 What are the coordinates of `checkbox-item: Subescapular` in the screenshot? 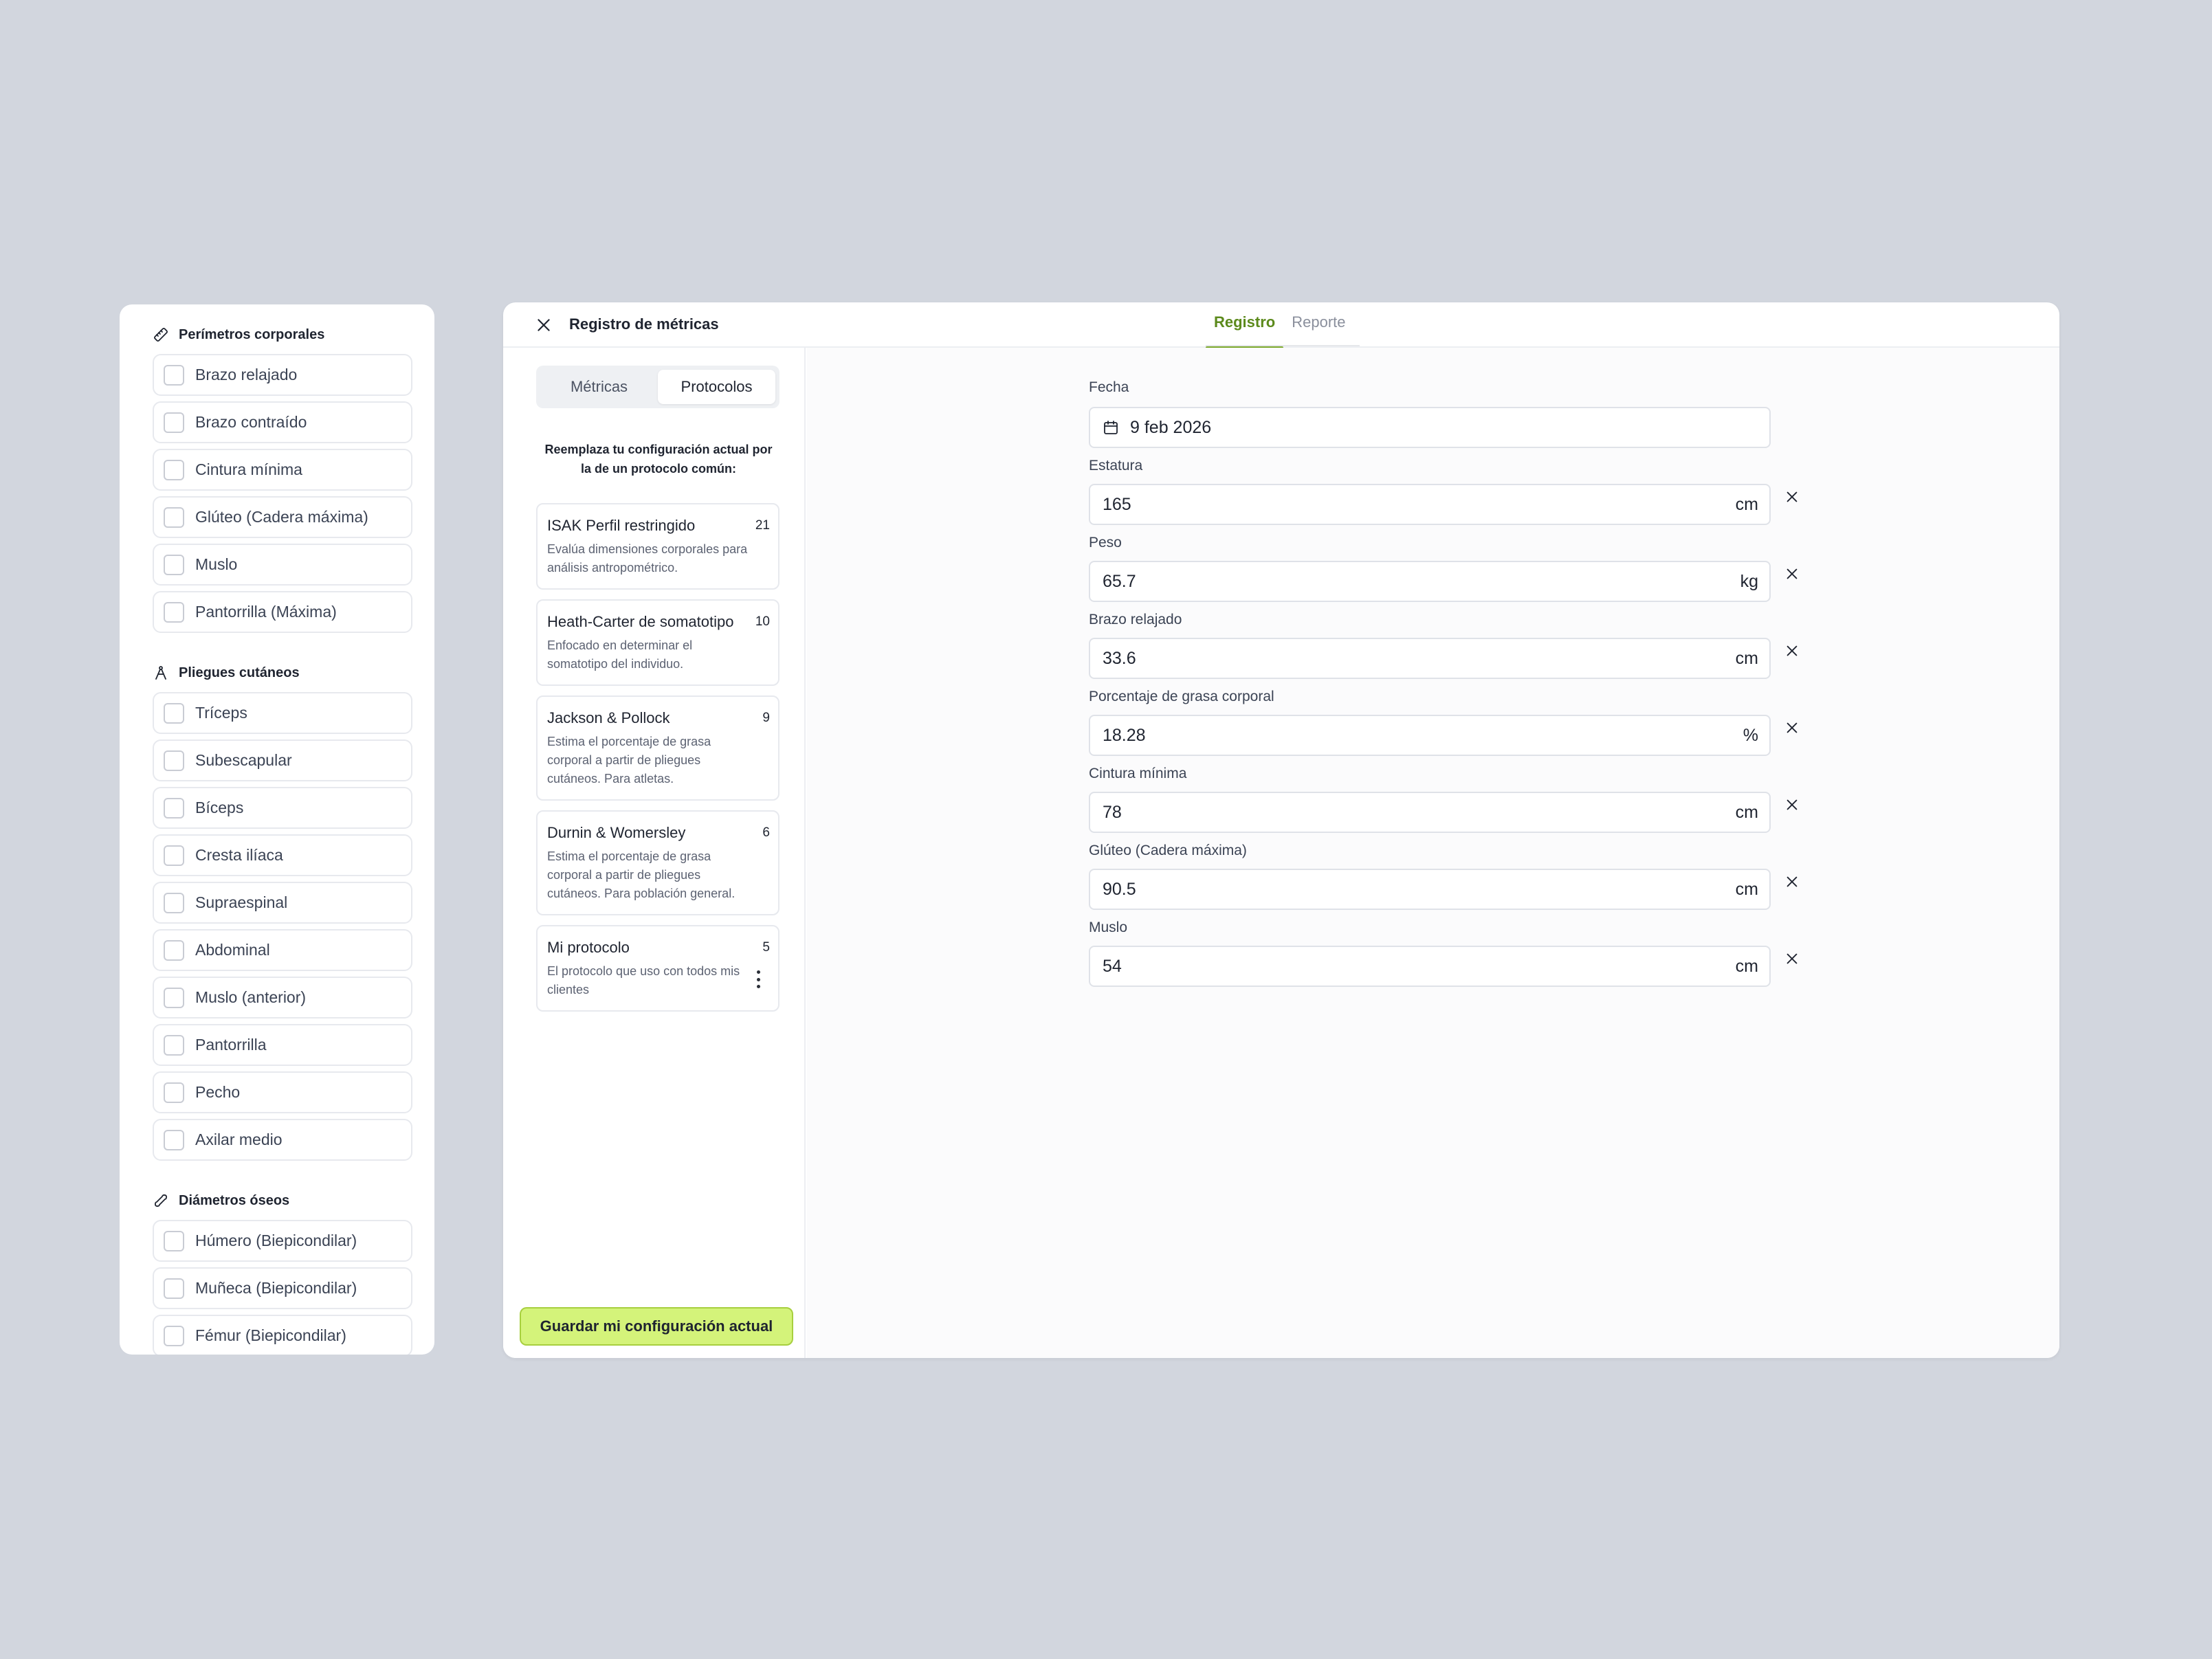 It's located at (282, 760).